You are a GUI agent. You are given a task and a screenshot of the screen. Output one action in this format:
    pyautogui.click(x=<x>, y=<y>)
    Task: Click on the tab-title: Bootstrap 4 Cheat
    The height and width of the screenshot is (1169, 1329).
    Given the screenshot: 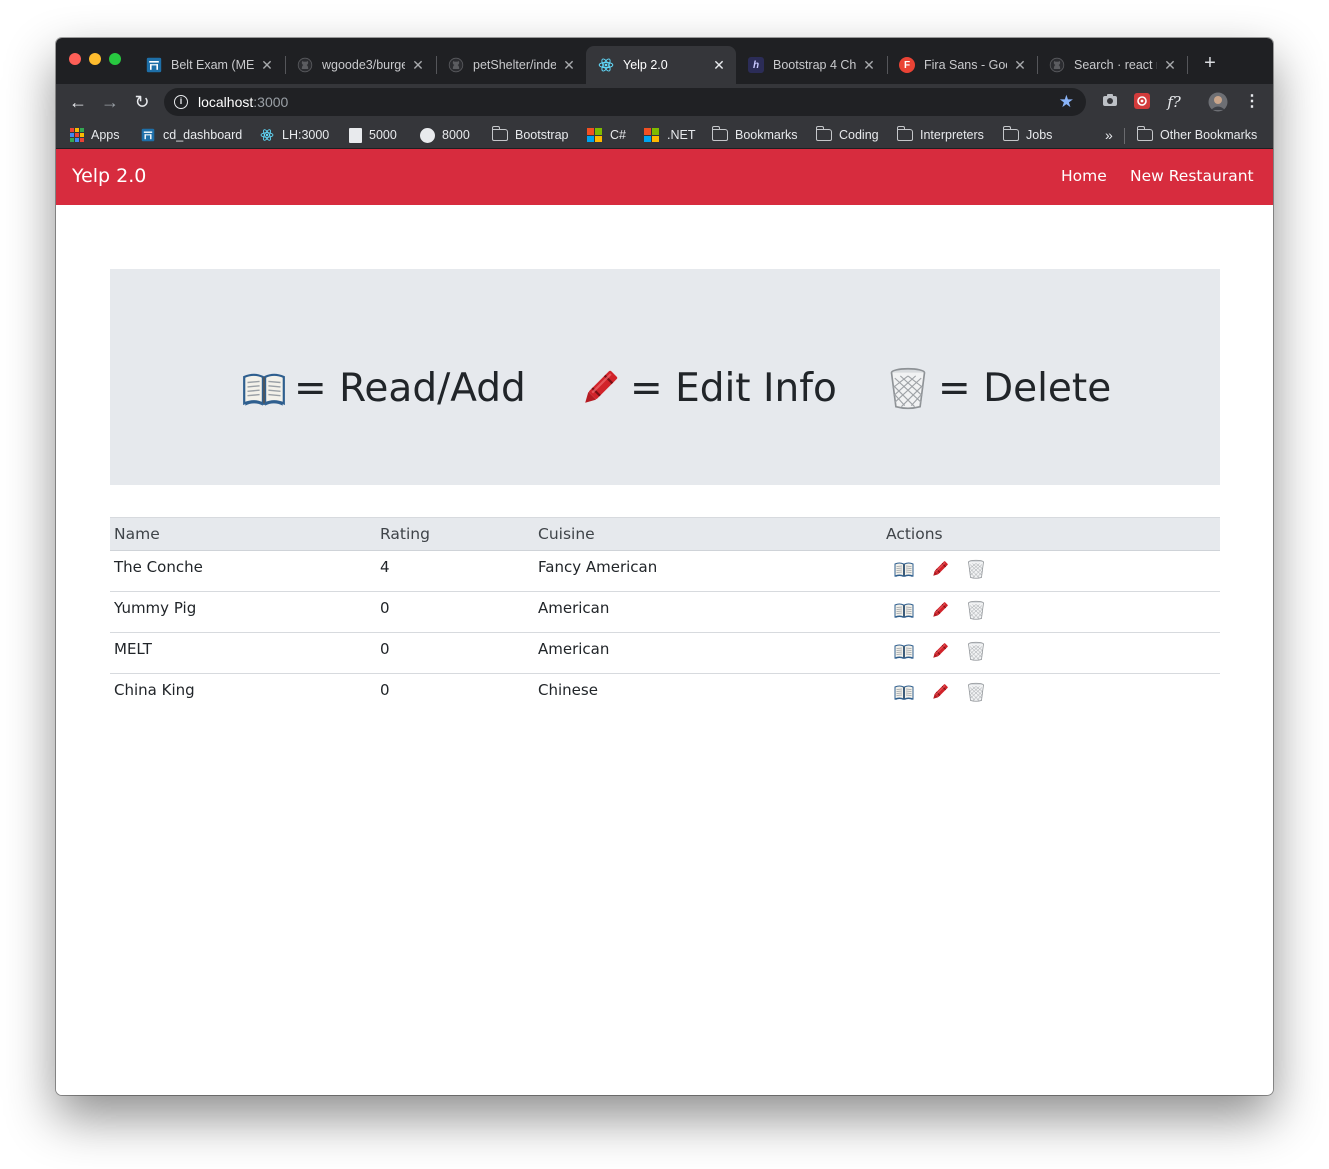 What is the action you would take?
    pyautogui.click(x=814, y=65)
    